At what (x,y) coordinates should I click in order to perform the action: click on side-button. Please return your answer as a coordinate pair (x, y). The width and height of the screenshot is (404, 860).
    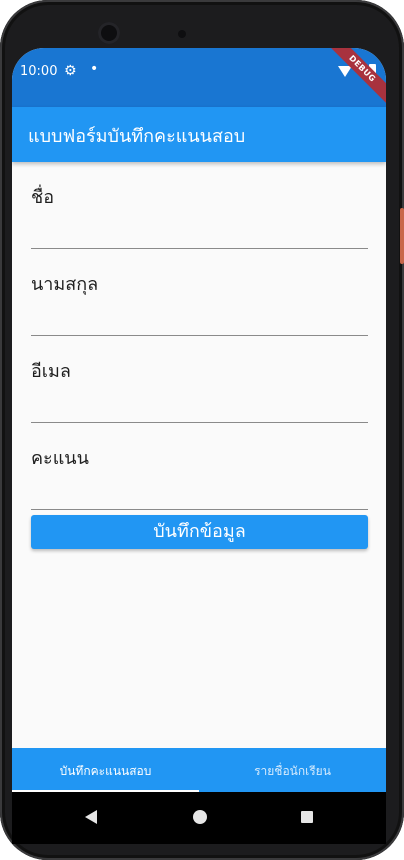
    Looking at the image, I should click on (402, 236).